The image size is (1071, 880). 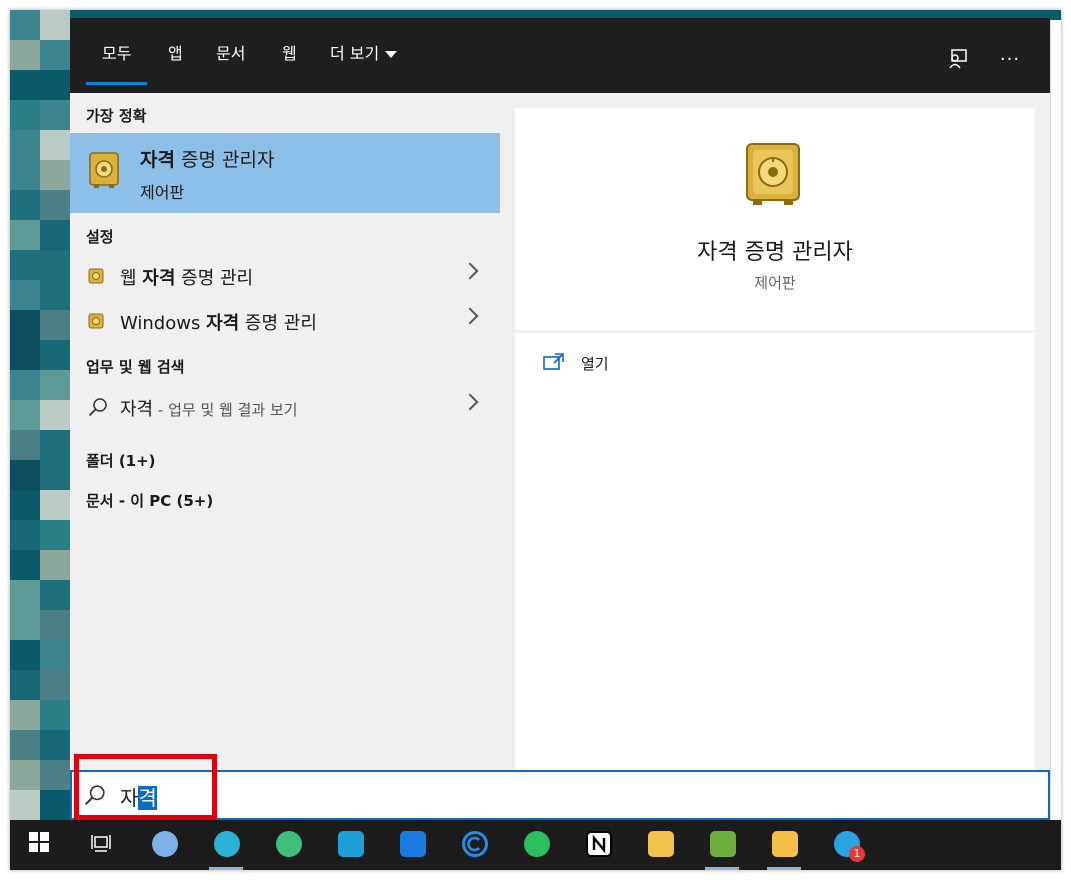 I want to click on notion-icon, so click(x=599, y=844).